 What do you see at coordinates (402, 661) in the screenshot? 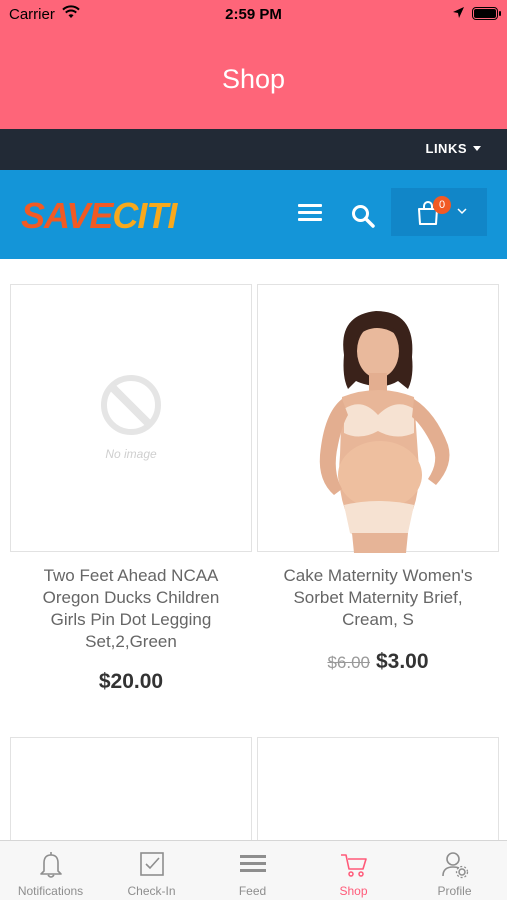
I see `sale-price: $3.00` at bounding box center [402, 661].